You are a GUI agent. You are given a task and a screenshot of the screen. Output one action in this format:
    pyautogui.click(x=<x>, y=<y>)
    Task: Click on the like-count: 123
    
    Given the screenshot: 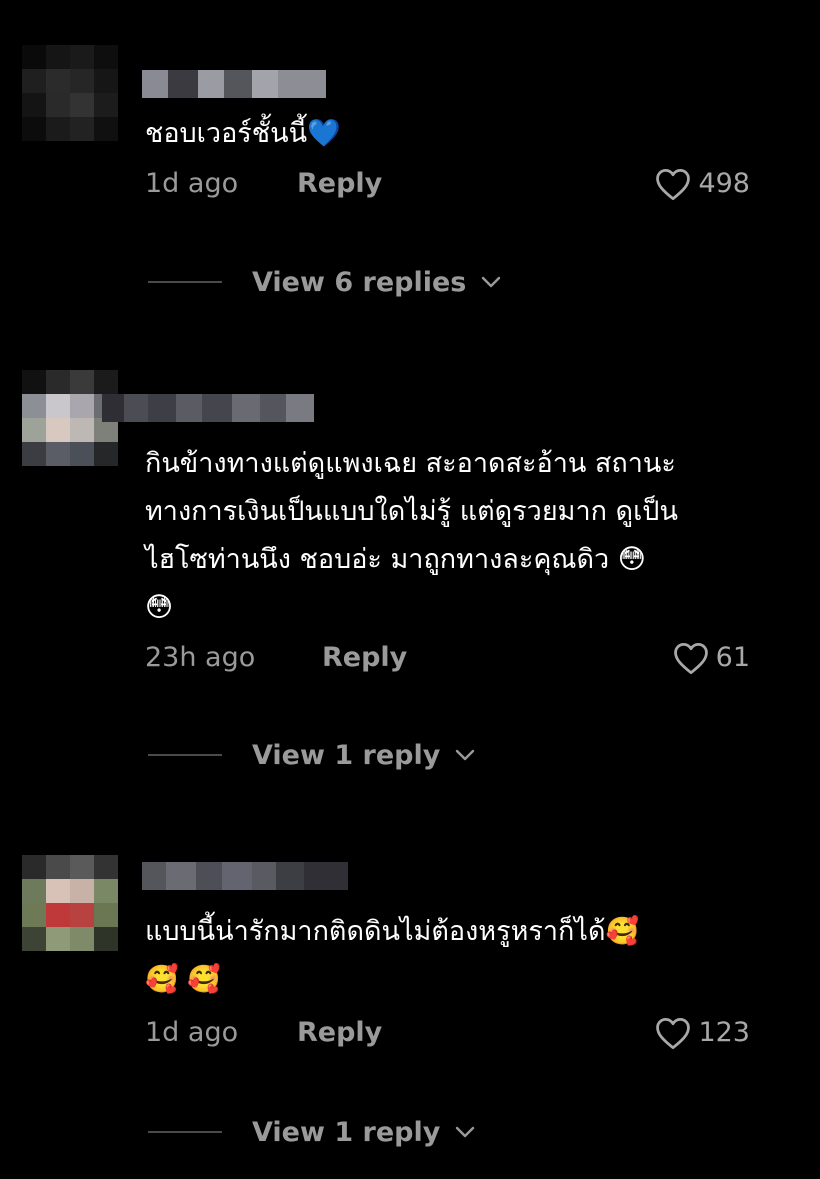 What is the action you would take?
    pyautogui.click(x=724, y=1032)
    